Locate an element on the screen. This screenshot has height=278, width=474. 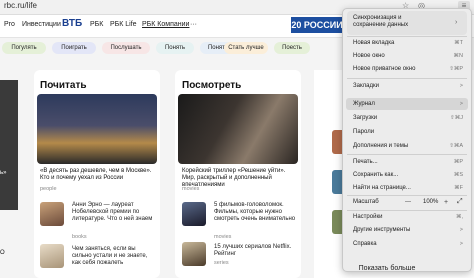
column-title: Почитать is located at coordinates (63, 85).